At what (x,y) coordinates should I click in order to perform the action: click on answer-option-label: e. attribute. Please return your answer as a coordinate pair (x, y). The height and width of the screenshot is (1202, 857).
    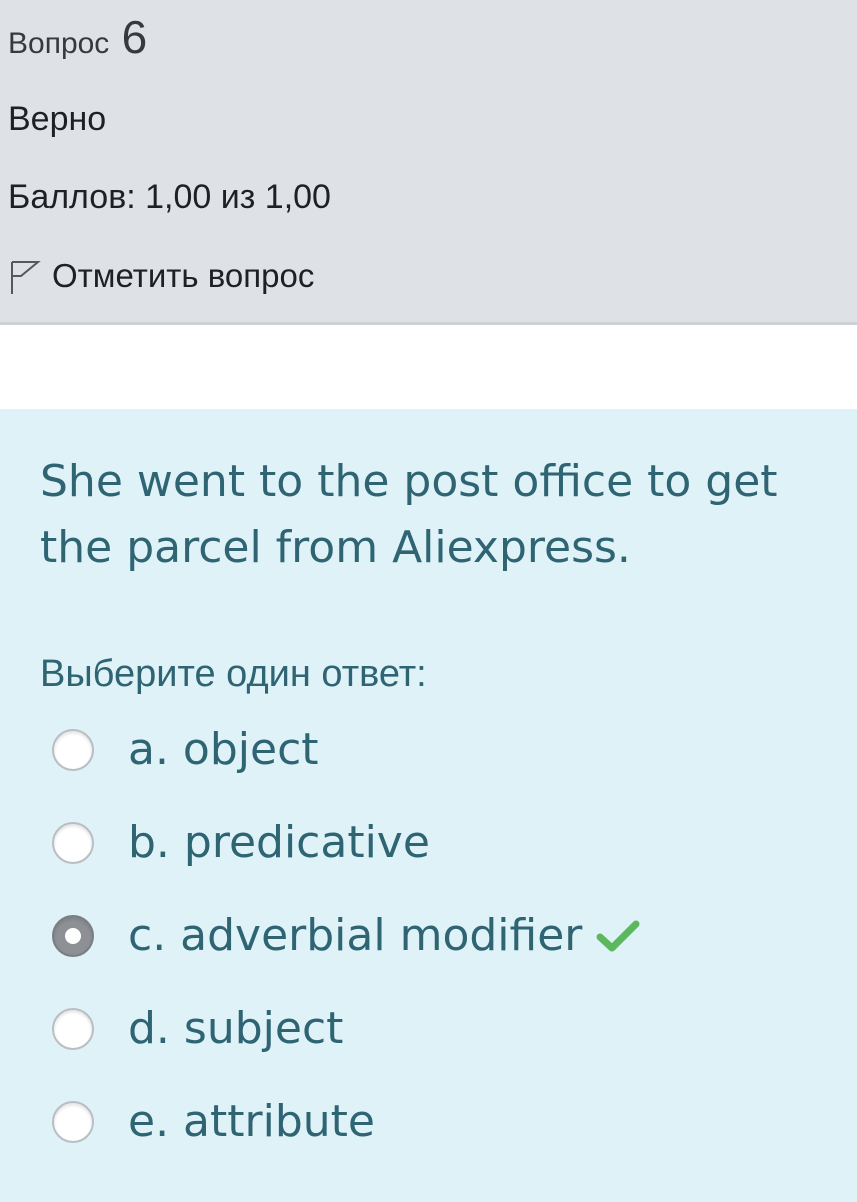
    Looking at the image, I should click on (251, 1121).